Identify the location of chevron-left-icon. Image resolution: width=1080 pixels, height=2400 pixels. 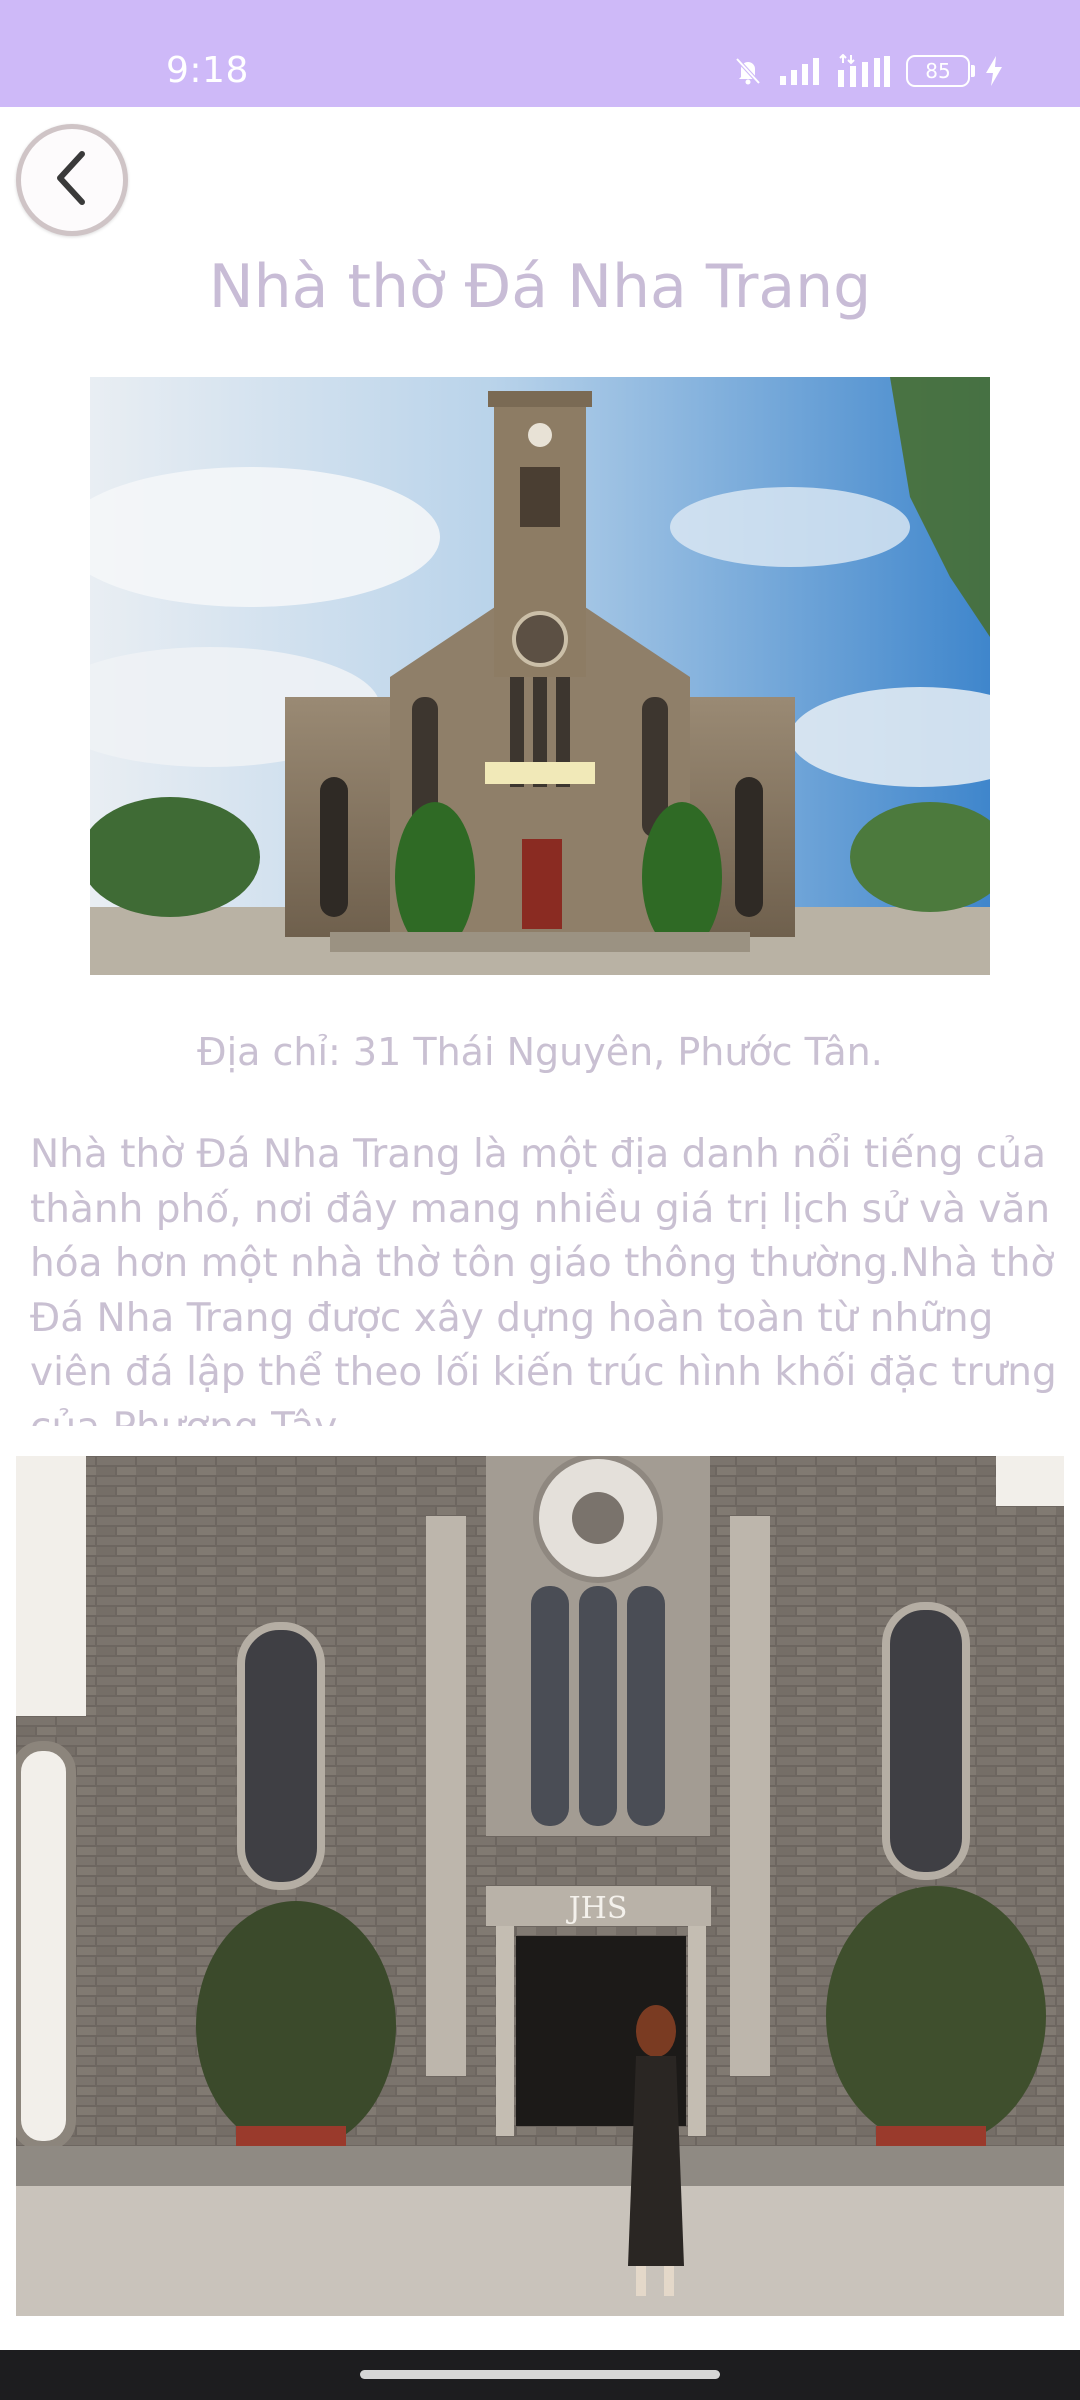
(72, 180).